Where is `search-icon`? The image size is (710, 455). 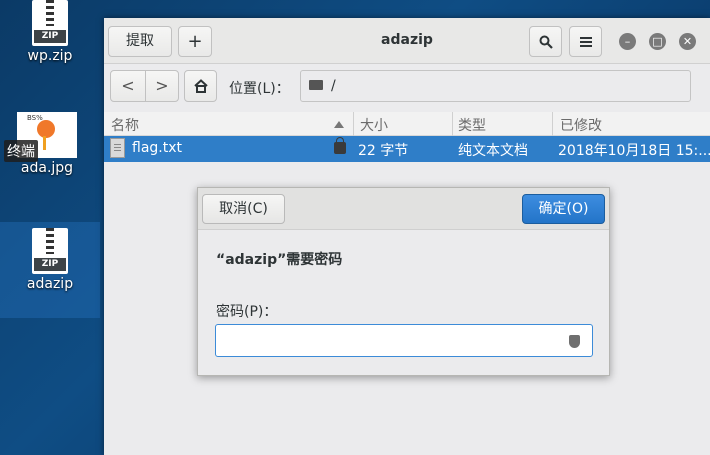
search-icon is located at coordinates (546, 42).